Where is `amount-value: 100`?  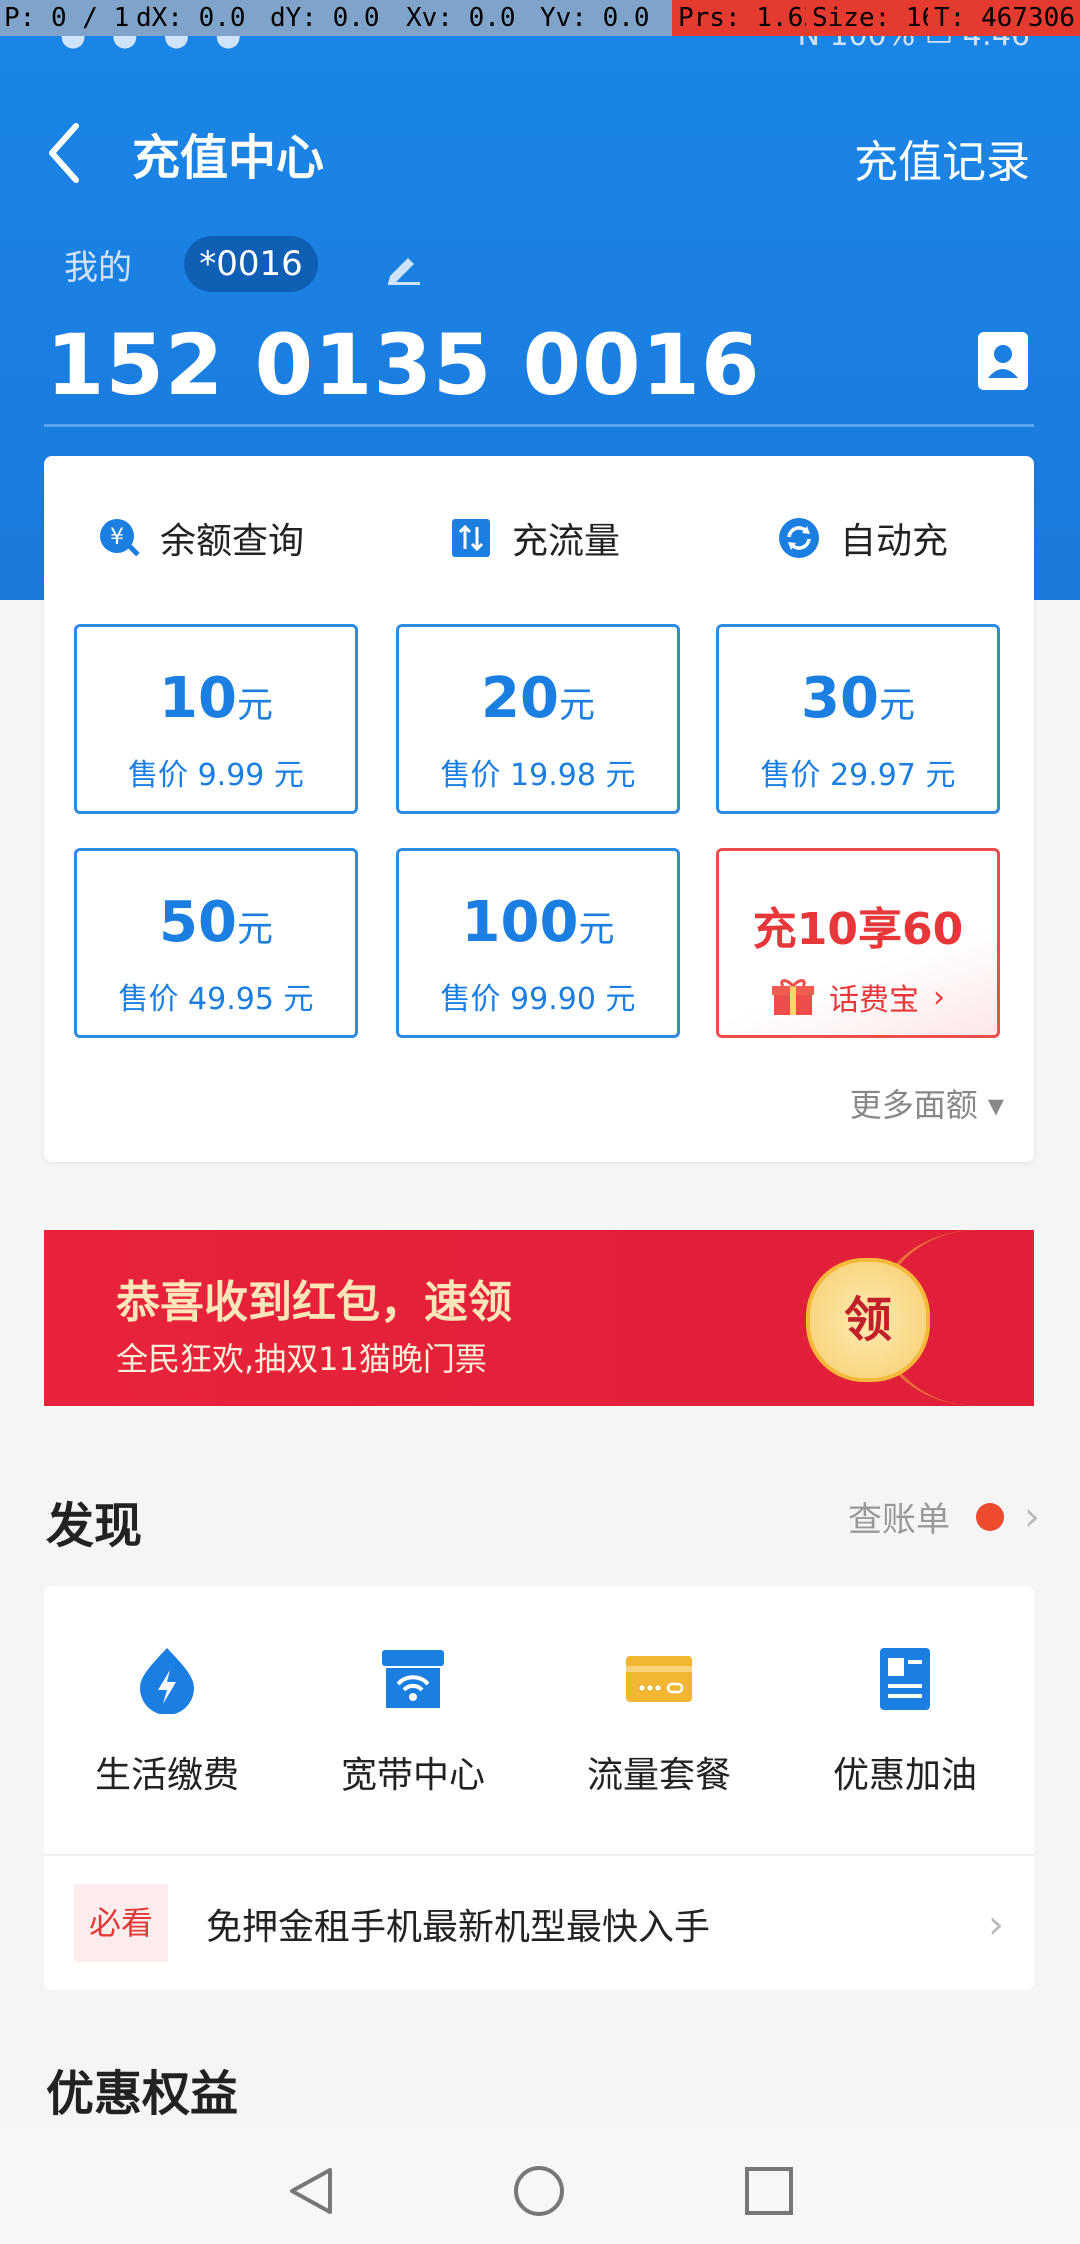
amount-value: 100 is located at coordinates (520, 922).